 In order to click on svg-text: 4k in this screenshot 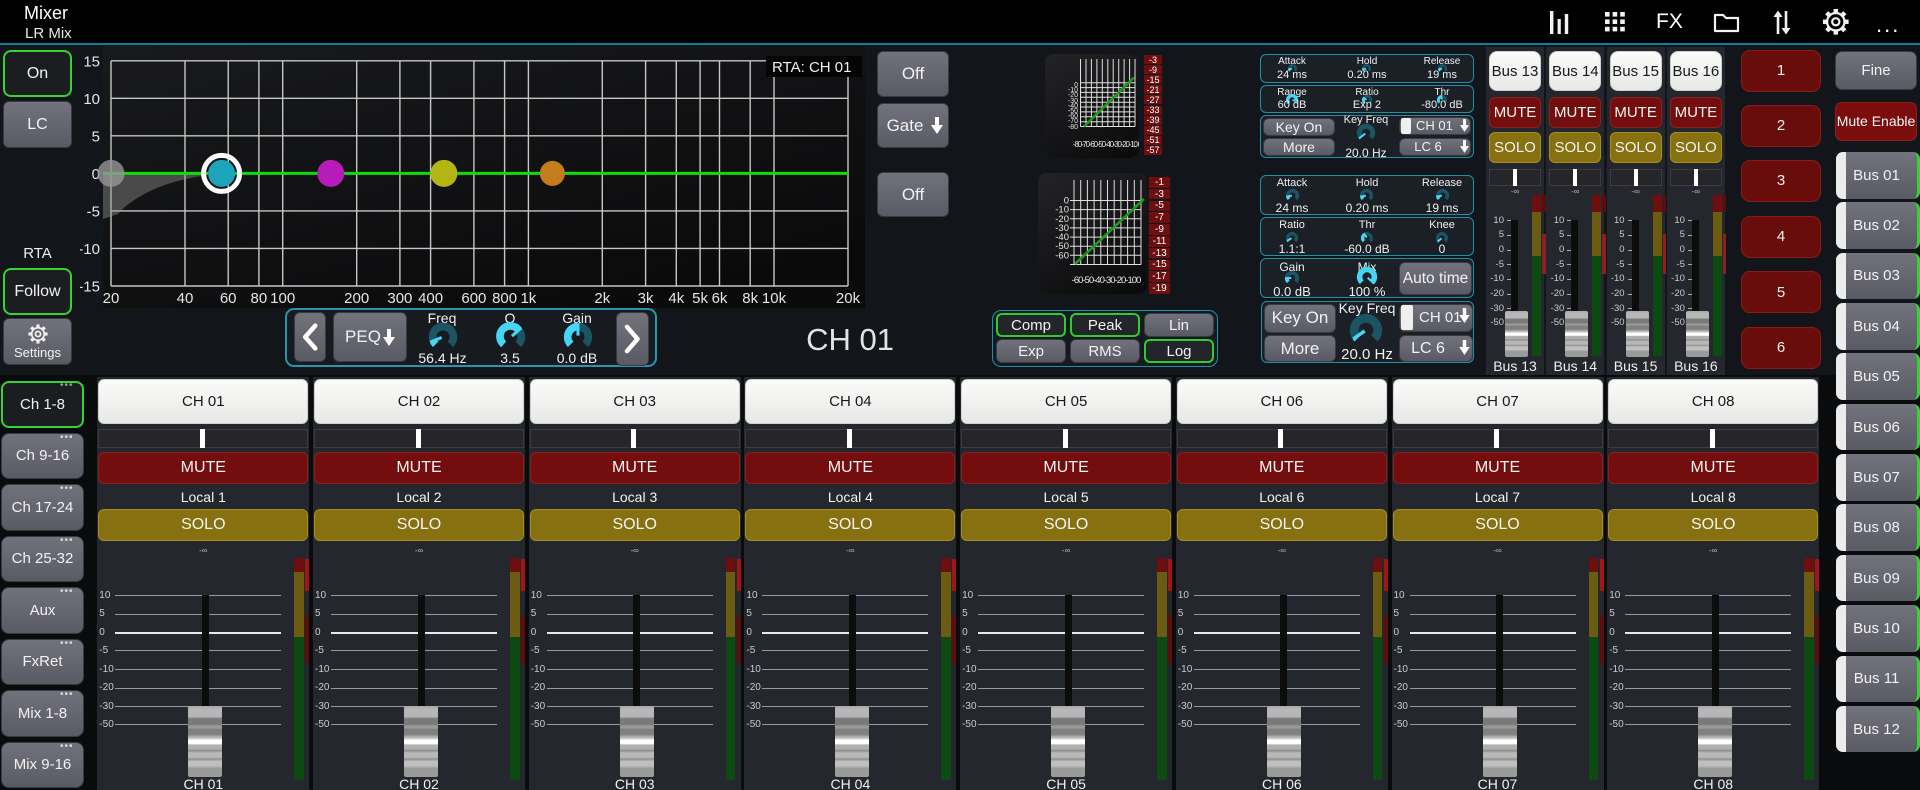, I will do `click(676, 298)`.